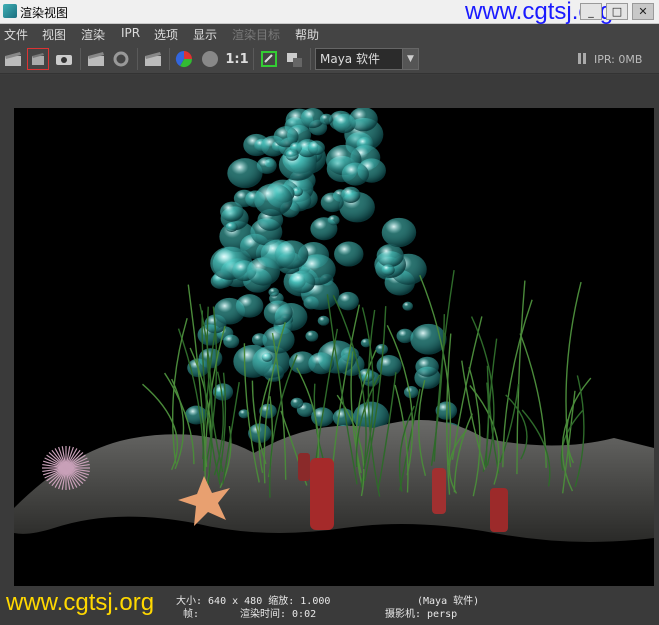 Image resolution: width=659 pixels, height=625 pixels. I want to click on maximize-button: □, so click(617, 11).